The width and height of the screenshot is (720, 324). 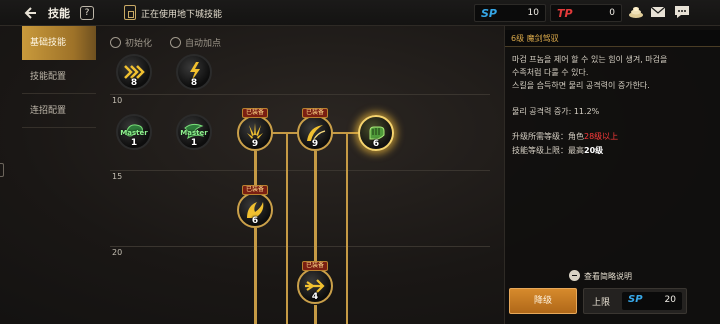 I want to click on sp-cost-value: 20, so click(x=670, y=300).